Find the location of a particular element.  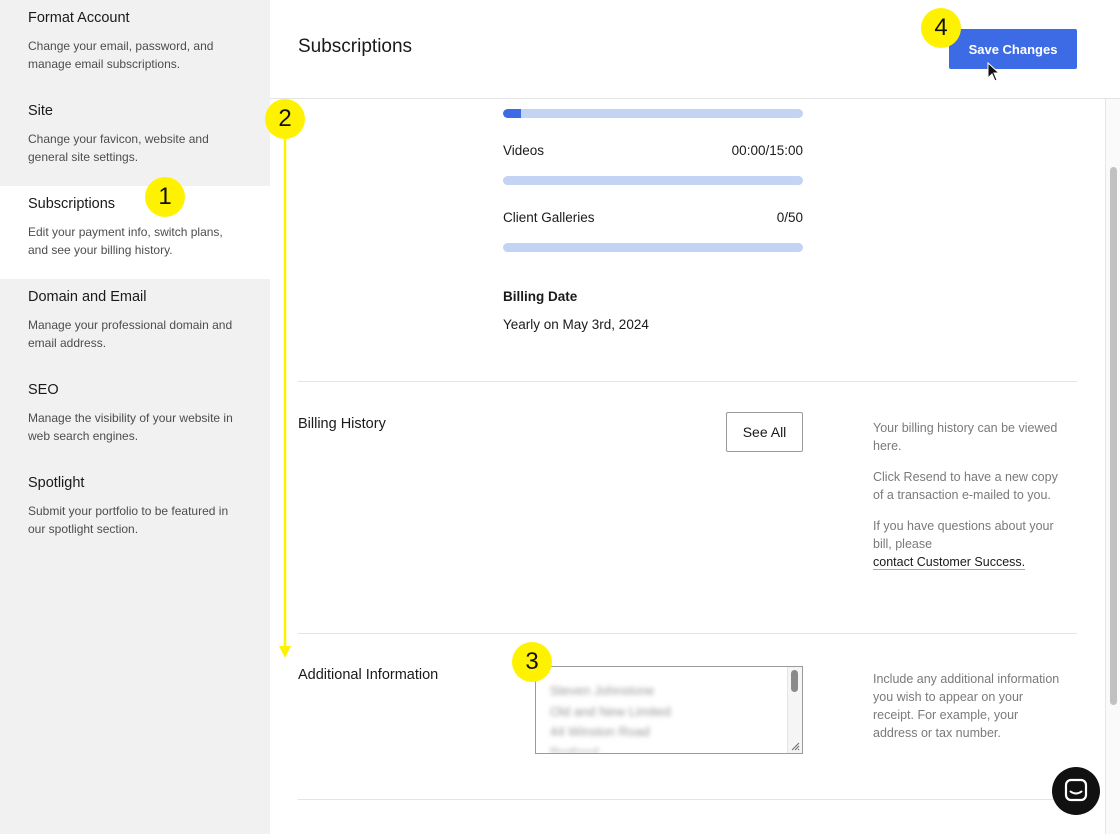

sidebar-item-title: Spotlight is located at coordinates (56, 483).